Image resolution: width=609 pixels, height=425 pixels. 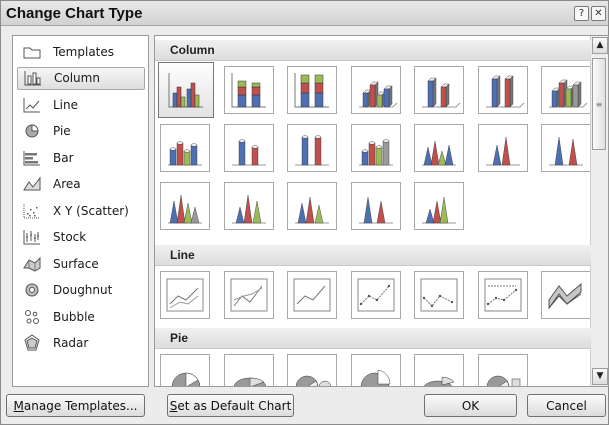 I want to click on section-title: Line, so click(x=182, y=255).